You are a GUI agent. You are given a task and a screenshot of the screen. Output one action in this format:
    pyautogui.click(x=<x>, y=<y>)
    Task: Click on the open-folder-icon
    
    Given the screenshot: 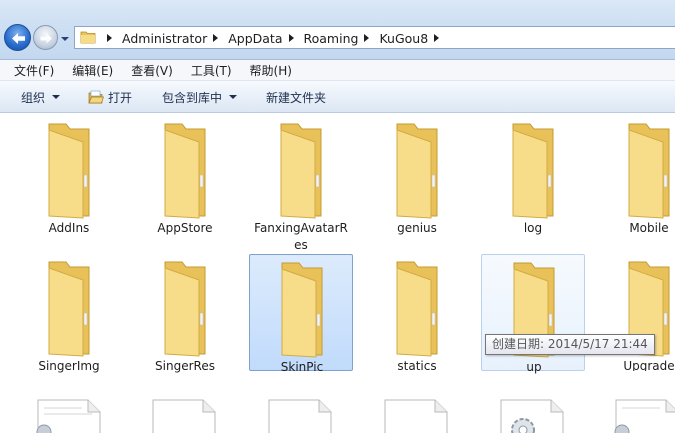 What is the action you would take?
    pyautogui.click(x=96, y=96)
    